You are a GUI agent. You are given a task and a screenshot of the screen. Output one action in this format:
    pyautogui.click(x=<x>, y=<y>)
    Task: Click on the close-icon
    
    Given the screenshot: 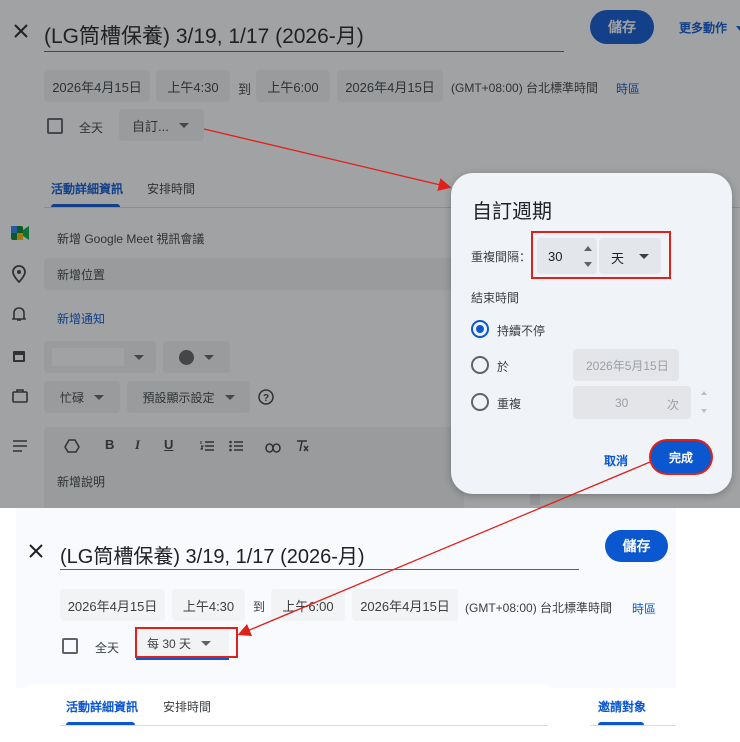 What is the action you would take?
    pyautogui.click(x=36, y=551)
    